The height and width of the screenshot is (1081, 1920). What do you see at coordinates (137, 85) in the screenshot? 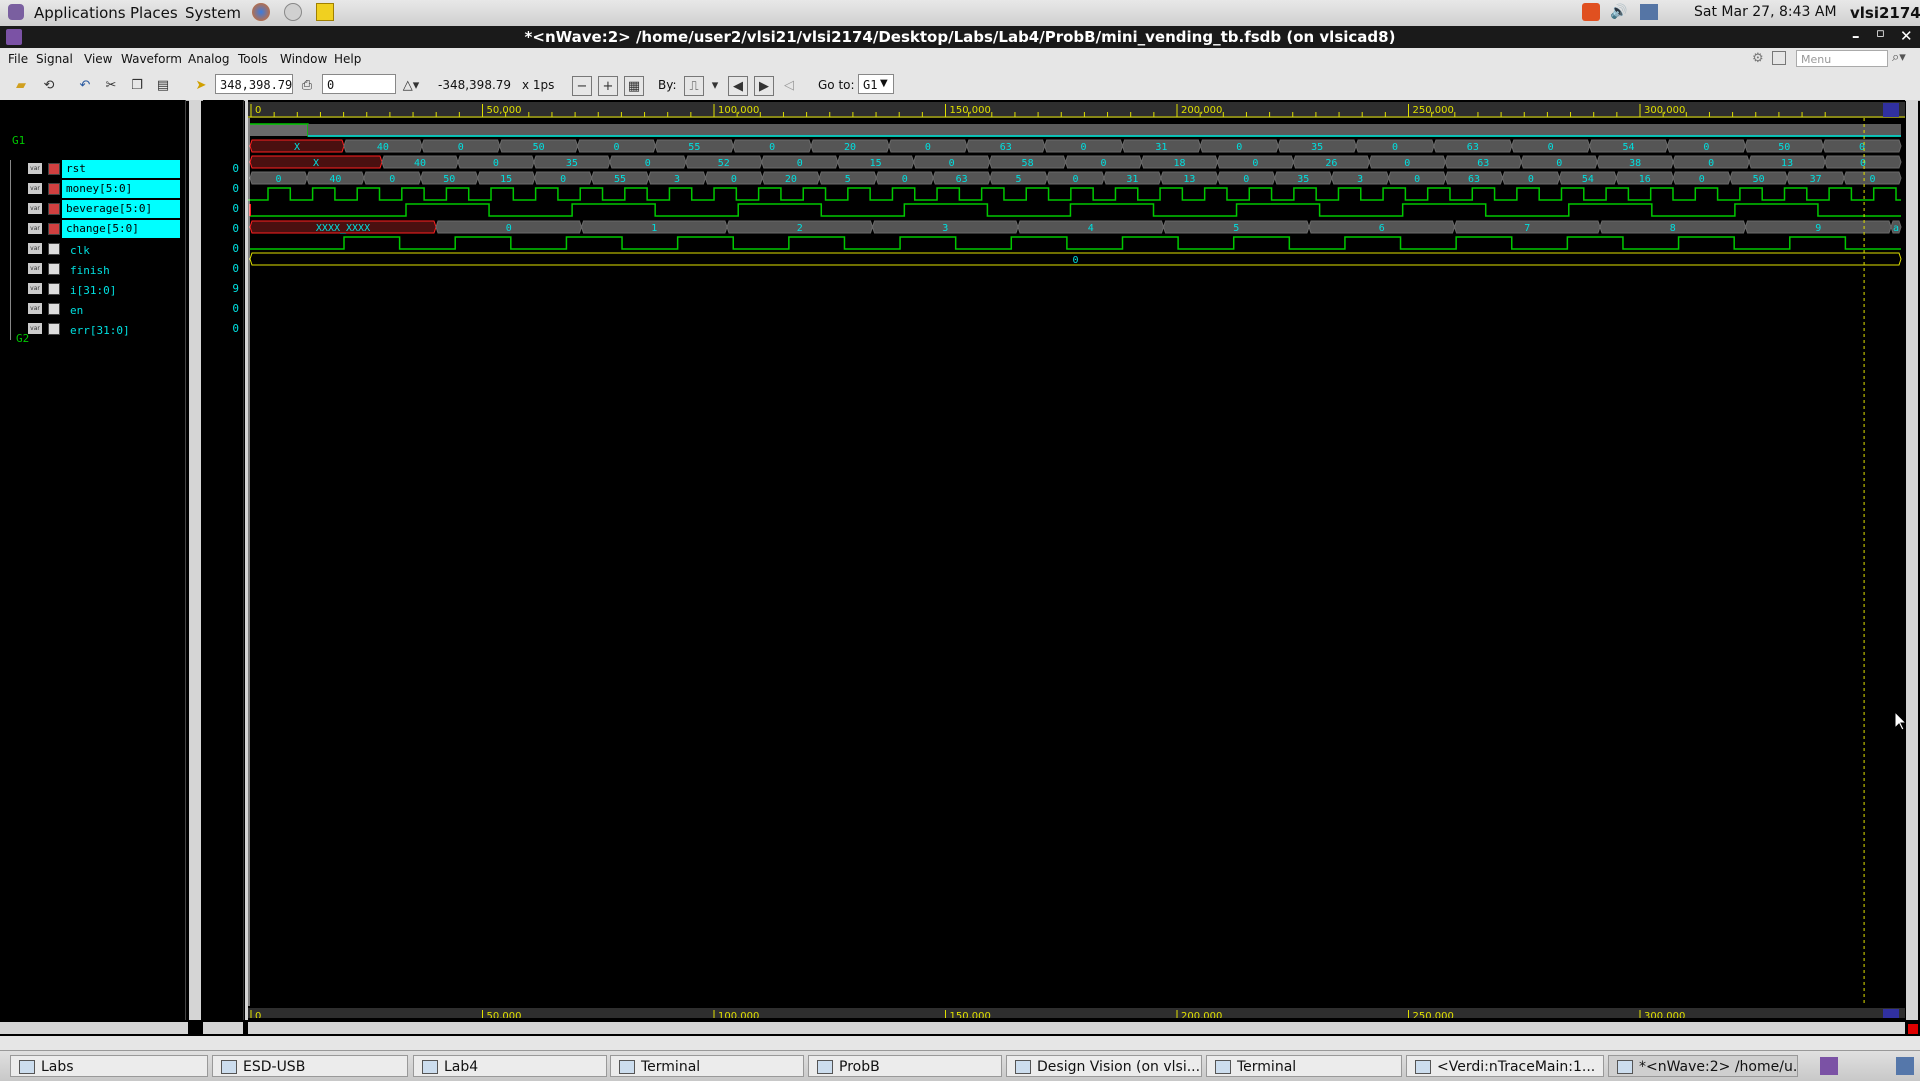
I see `copy-icon: ❐` at bounding box center [137, 85].